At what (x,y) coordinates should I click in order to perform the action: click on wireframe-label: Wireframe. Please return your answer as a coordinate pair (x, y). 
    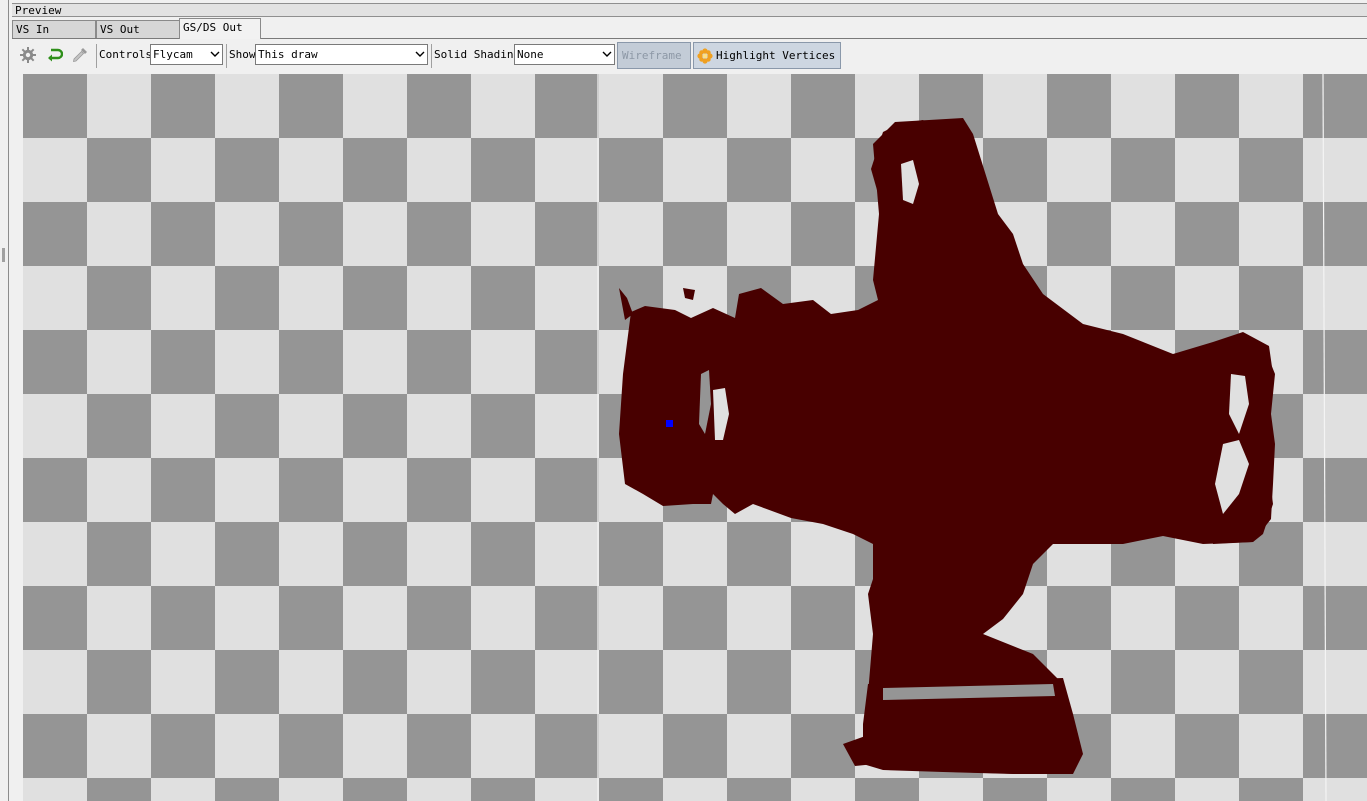
    Looking at the image, I should click on (652, 55).